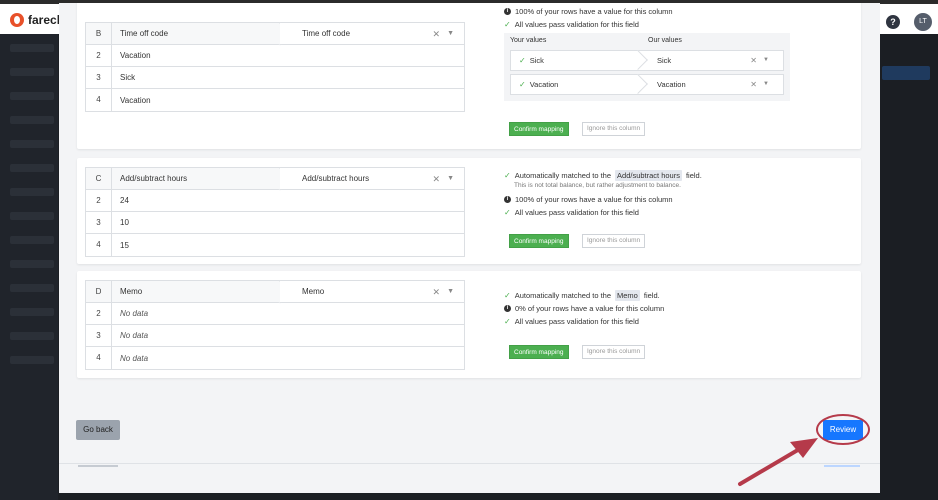 The image size is (938, 500). I want to click on footer-divider, so click(469, 463).